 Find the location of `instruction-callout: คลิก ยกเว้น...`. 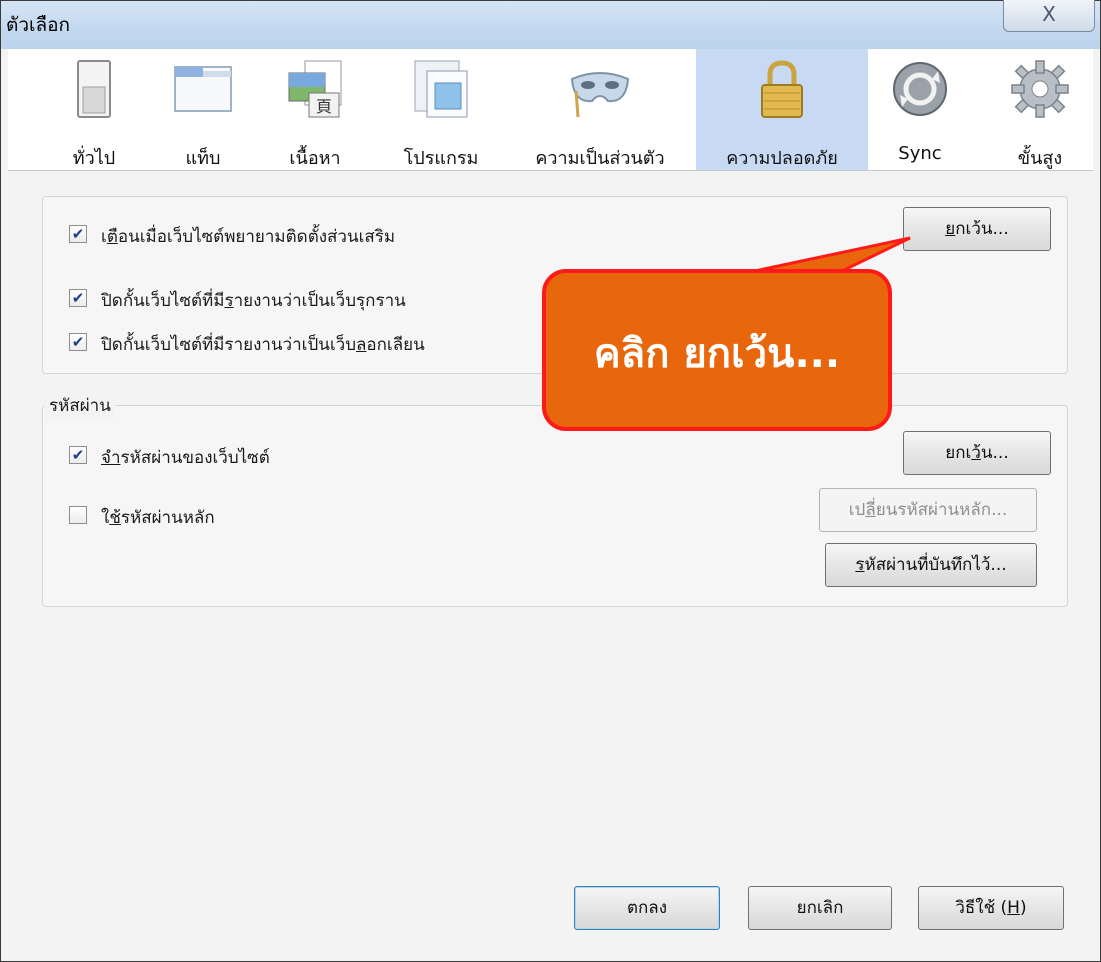

instruction-callout: คลิก ยกเว้น... is located at coordinates (717, 350).